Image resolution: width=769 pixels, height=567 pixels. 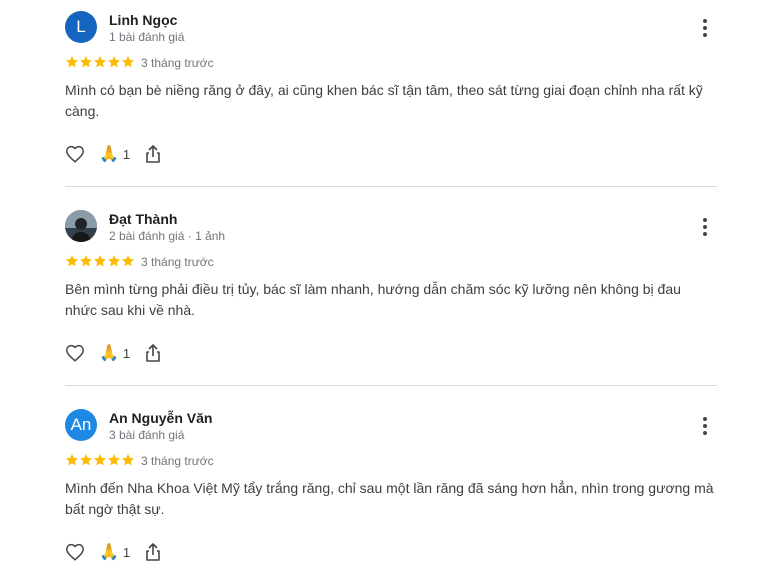 What do you see at coordinates (147, 37) in the screenshot?
I see `reviewer-meta: 1 bài đánh giá` at bounding box center [147, 37].